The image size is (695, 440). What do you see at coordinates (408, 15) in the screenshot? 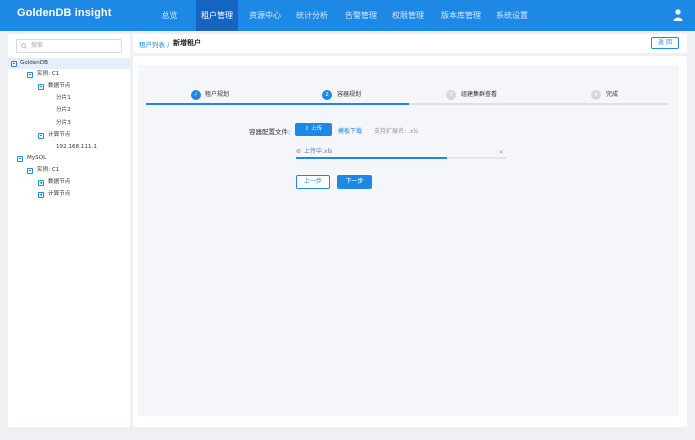
I see `nav-item-permission-management: 权限管理` at bounding box center [408, 15].